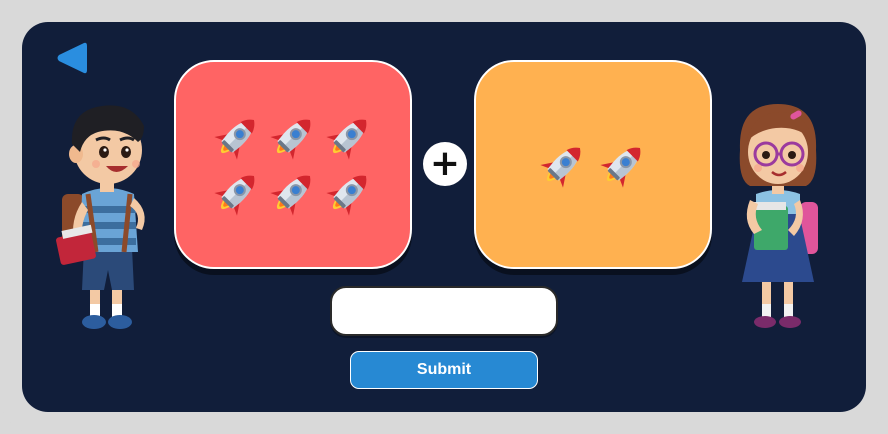 The image size is (888, 434). Describe the element at coordinates (445, 164) in the screenshot. I see `plus-operator: +` at that location.